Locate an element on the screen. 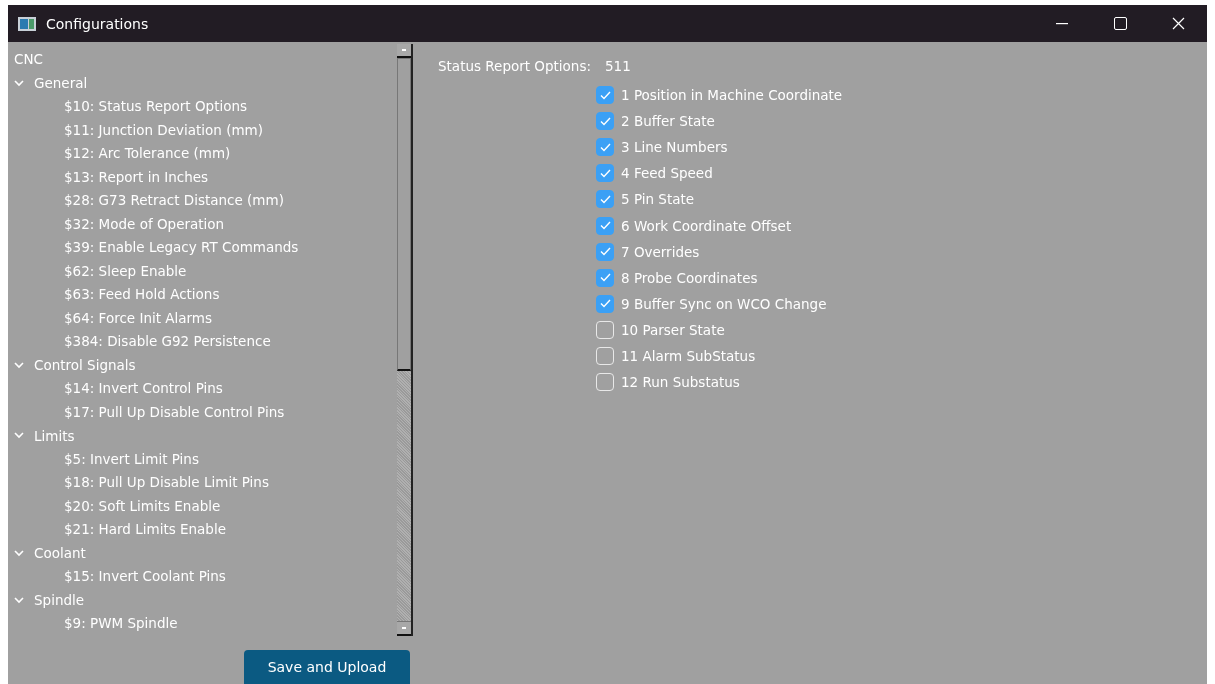 This screenshot has height=684, width=1215. tree-item: $12: Arc Tolerance (mm) is located at coordinates (122, 154).